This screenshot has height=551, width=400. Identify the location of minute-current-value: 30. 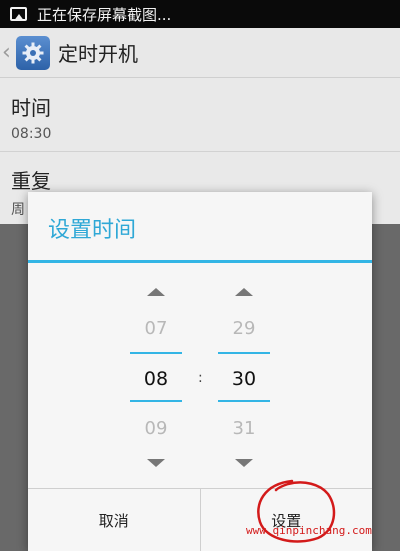
(244, 379).